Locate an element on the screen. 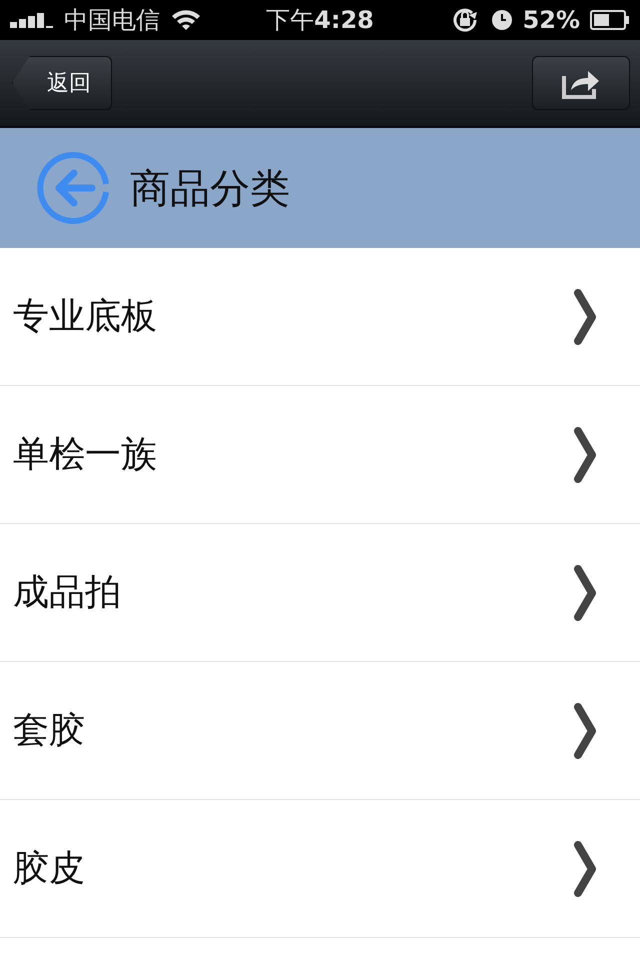  share-button is located at coordinates (581, 83).